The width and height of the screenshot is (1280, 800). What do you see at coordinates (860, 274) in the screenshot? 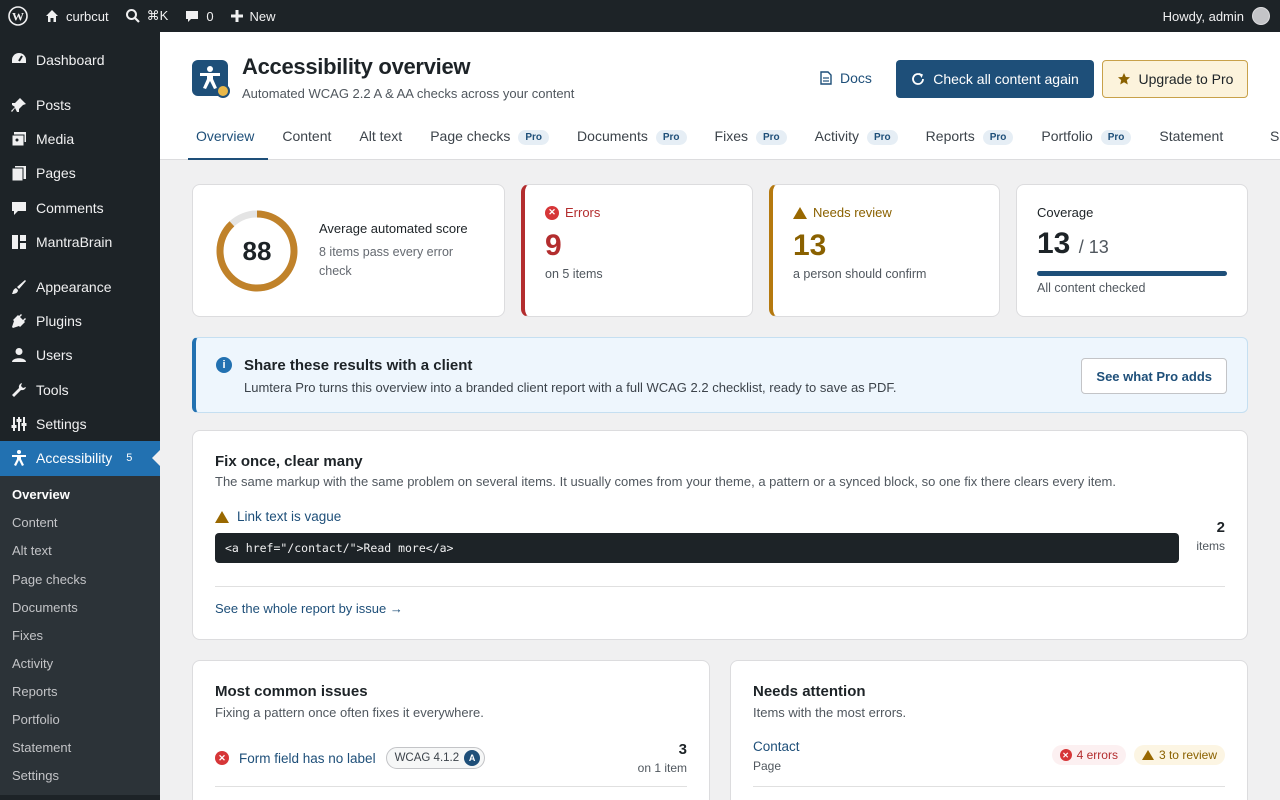
I see `review-sub: a person should confirm` at bounding box center [860, 274].